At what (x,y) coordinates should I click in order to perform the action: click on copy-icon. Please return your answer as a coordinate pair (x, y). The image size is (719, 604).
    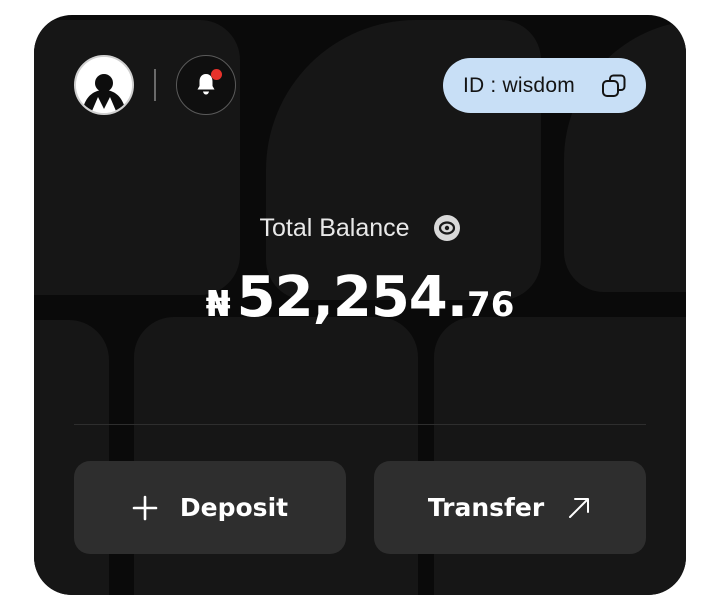
    Looking at the image, I should click on (614, 86).